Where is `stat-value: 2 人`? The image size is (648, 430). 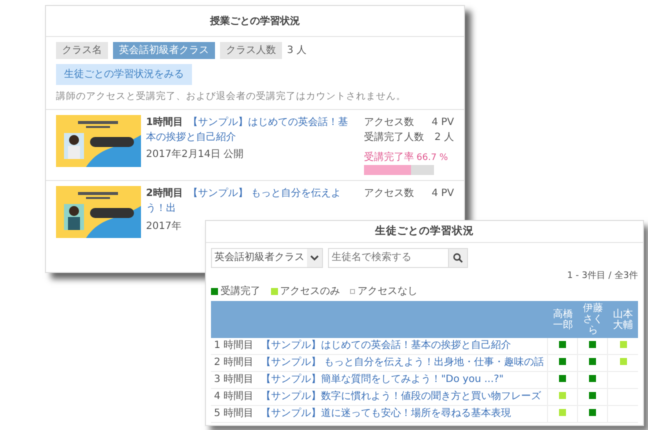
stat-value: 2 人 is located at coordinates (444, 137).